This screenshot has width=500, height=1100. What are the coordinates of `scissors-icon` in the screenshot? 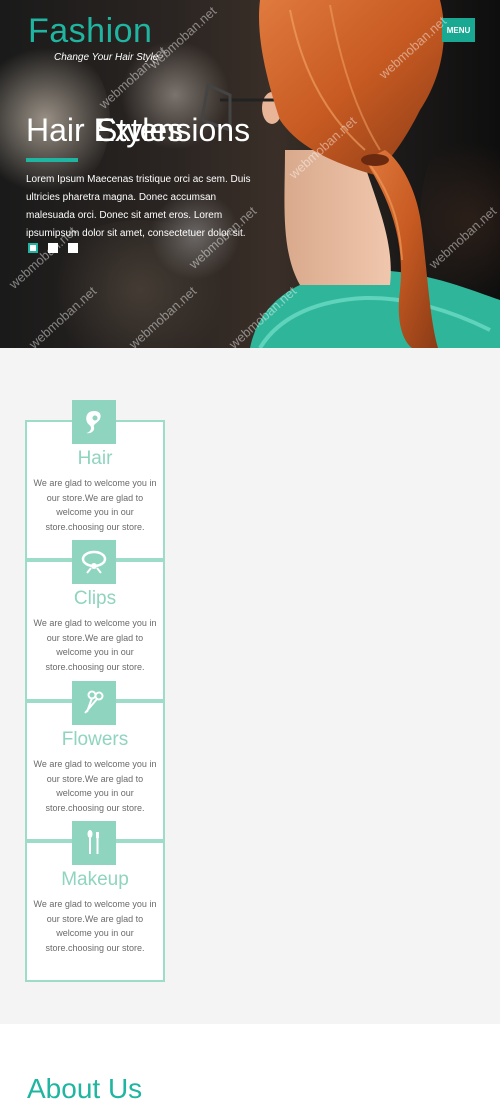 It's located at (94, 703).